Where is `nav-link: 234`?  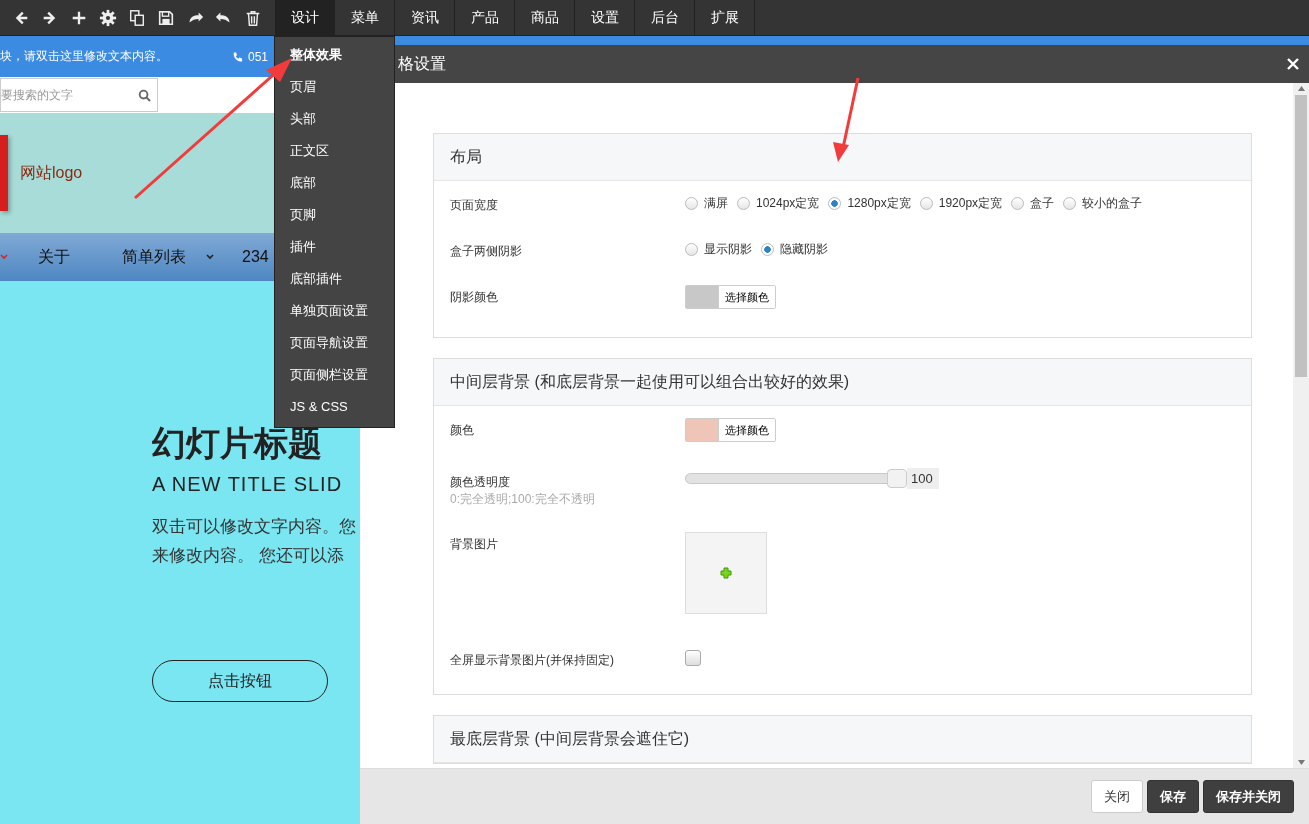
nav-link: 234 is located at coordinates (255, 257).